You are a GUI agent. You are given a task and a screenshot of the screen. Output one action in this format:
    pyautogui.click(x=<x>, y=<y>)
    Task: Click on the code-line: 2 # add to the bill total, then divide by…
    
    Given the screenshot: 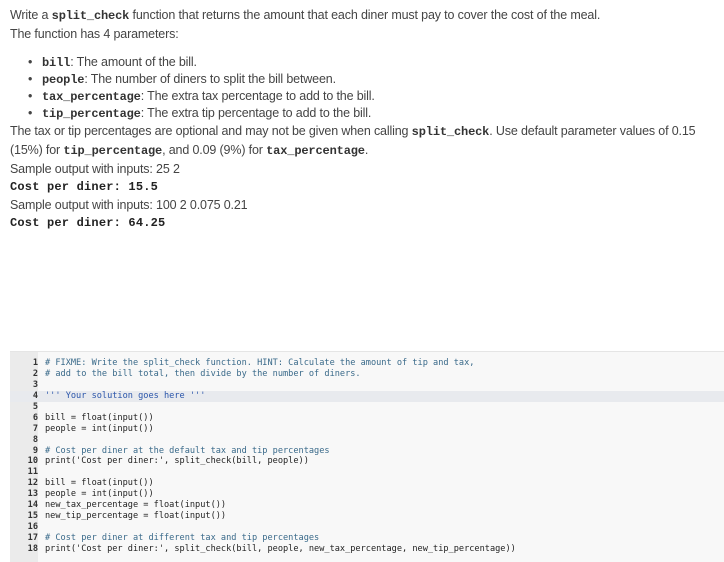 What is the action you would take?
    pyautogui.click(x=367, y=374)
    